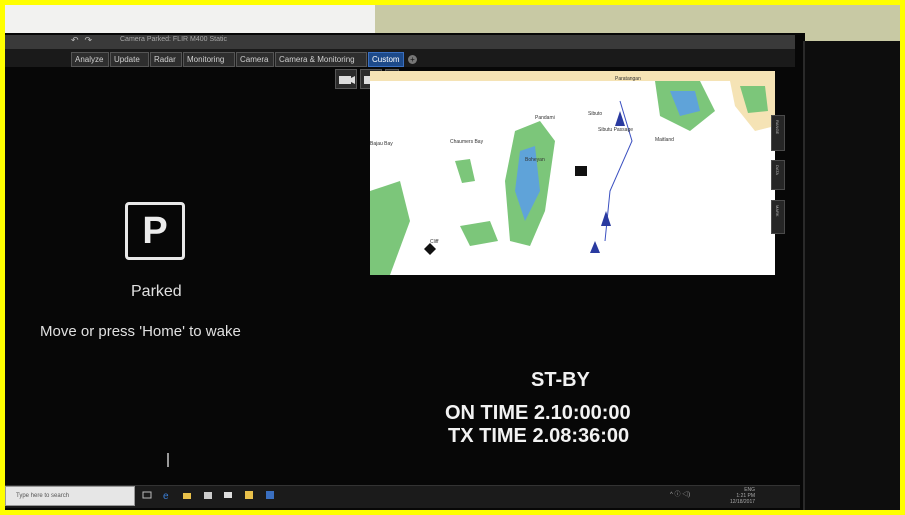 The image size is (905, 515). What do you see at coordinates (209, 59) in the screenshot?
I see `tab-monitoring: Monitoring` at bounding box center [209, 59].